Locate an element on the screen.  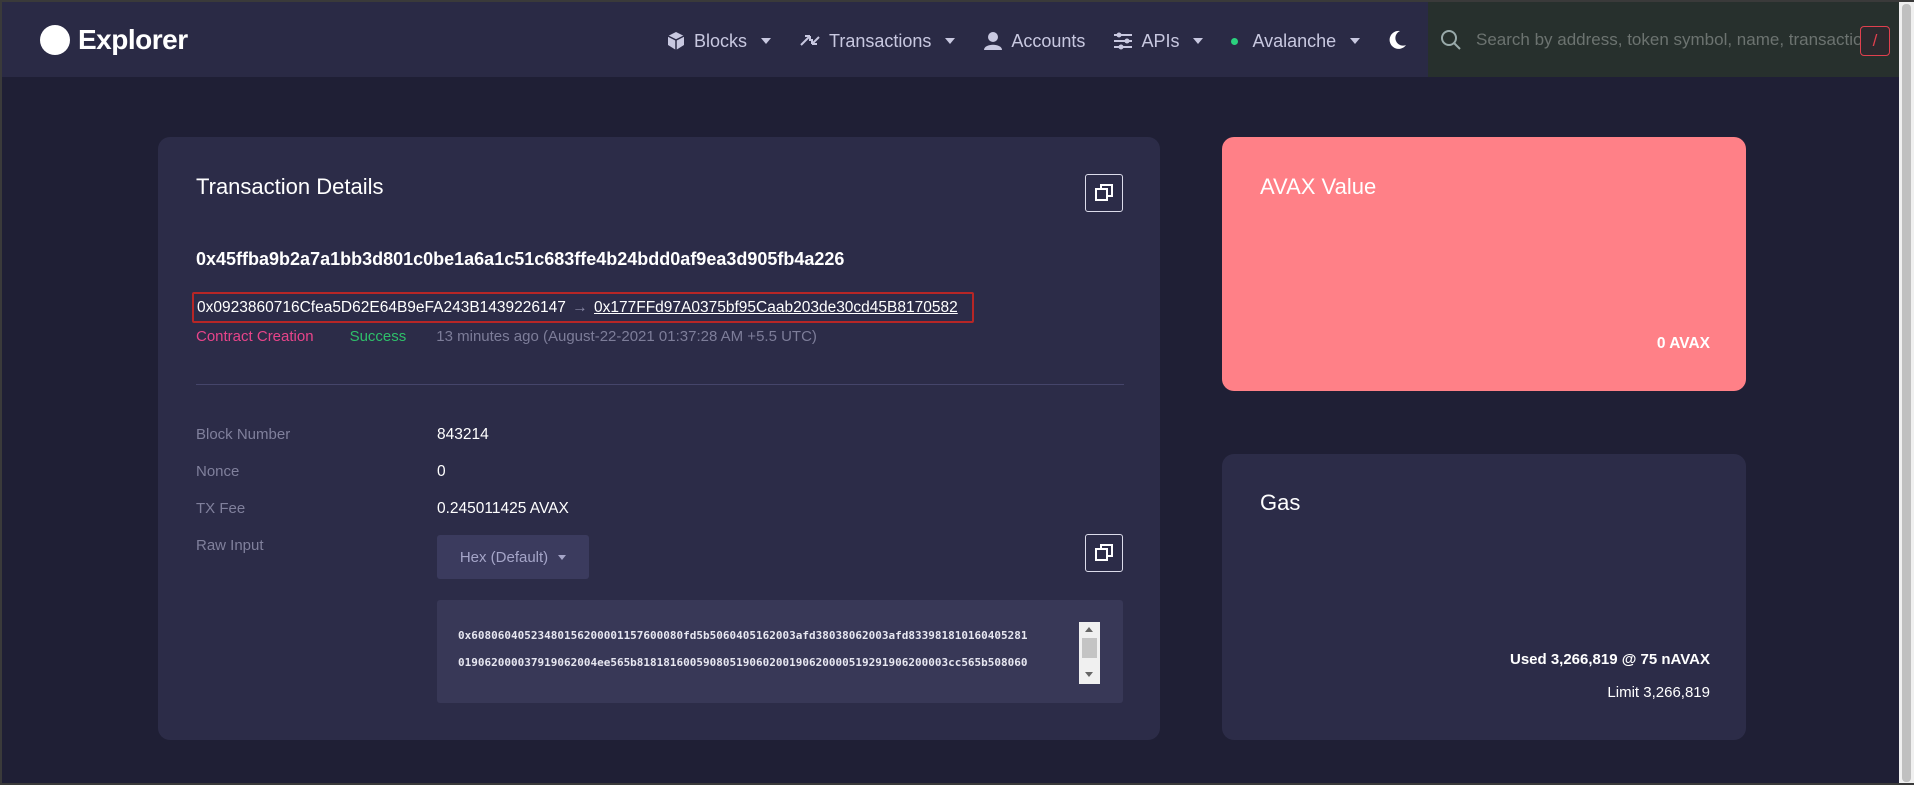
scrollbar-thumb is located at coordinates (1089, 648).